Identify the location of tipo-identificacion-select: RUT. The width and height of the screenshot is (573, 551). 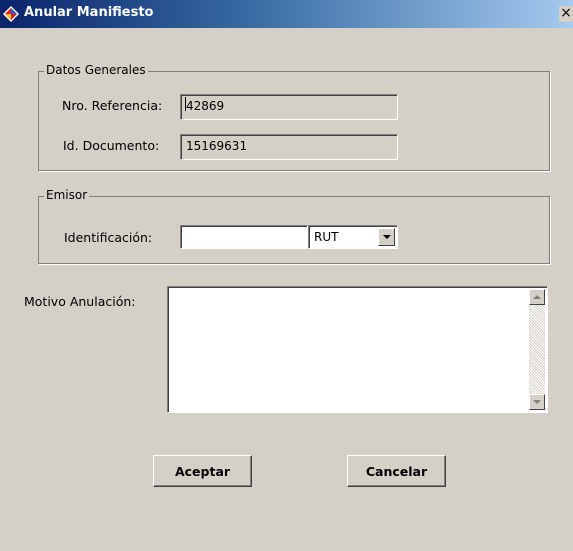
(353, 237).